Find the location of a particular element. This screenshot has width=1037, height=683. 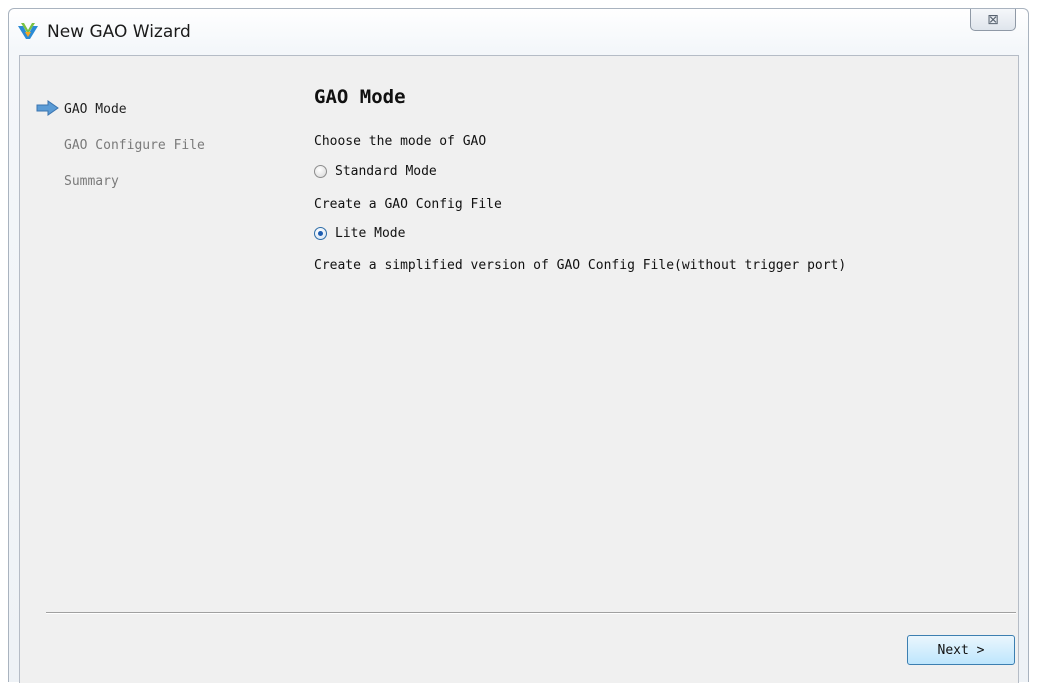

step-summary: Summary is located at coordinates (91, 181).